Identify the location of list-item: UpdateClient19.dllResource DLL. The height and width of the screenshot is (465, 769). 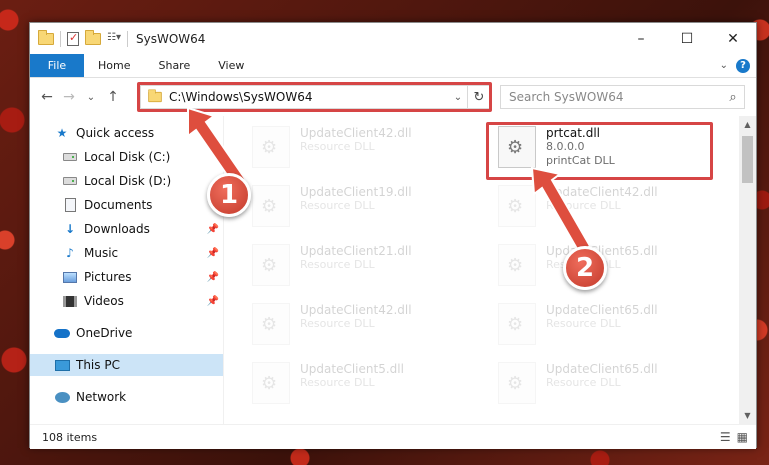
(355, 208).